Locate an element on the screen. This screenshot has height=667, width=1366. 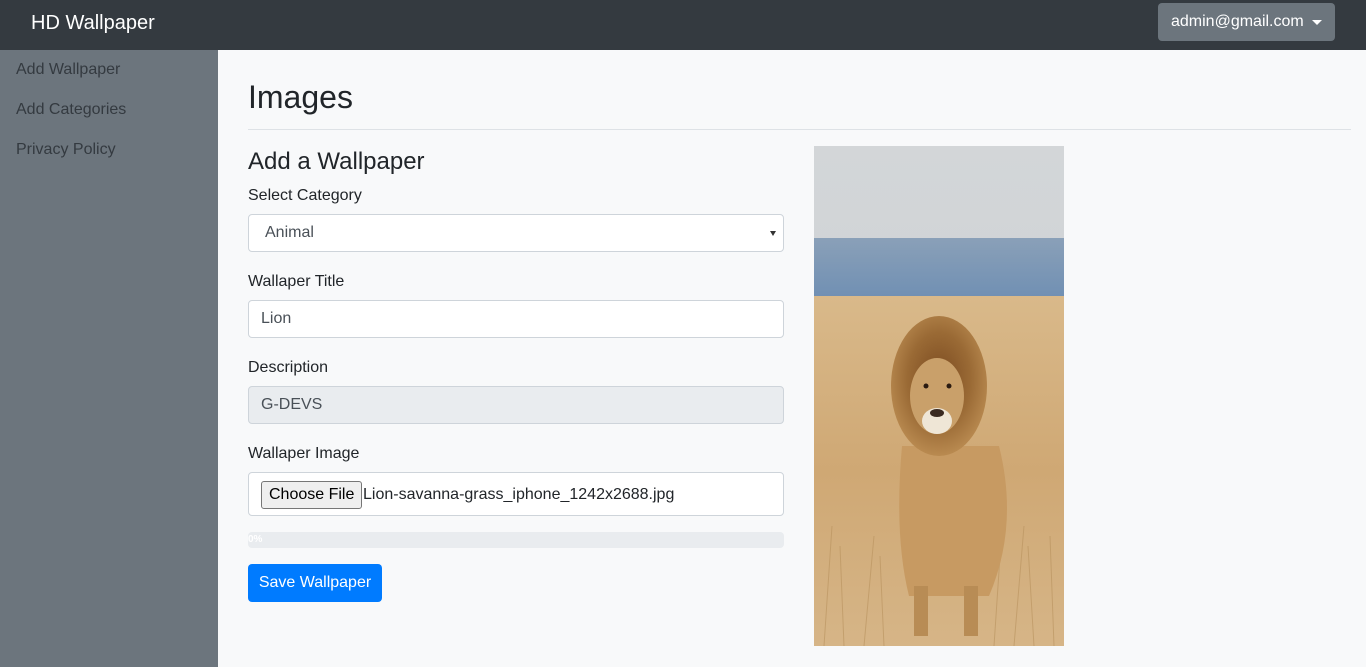
category-select: Animal is located at coordinates (516, 233).